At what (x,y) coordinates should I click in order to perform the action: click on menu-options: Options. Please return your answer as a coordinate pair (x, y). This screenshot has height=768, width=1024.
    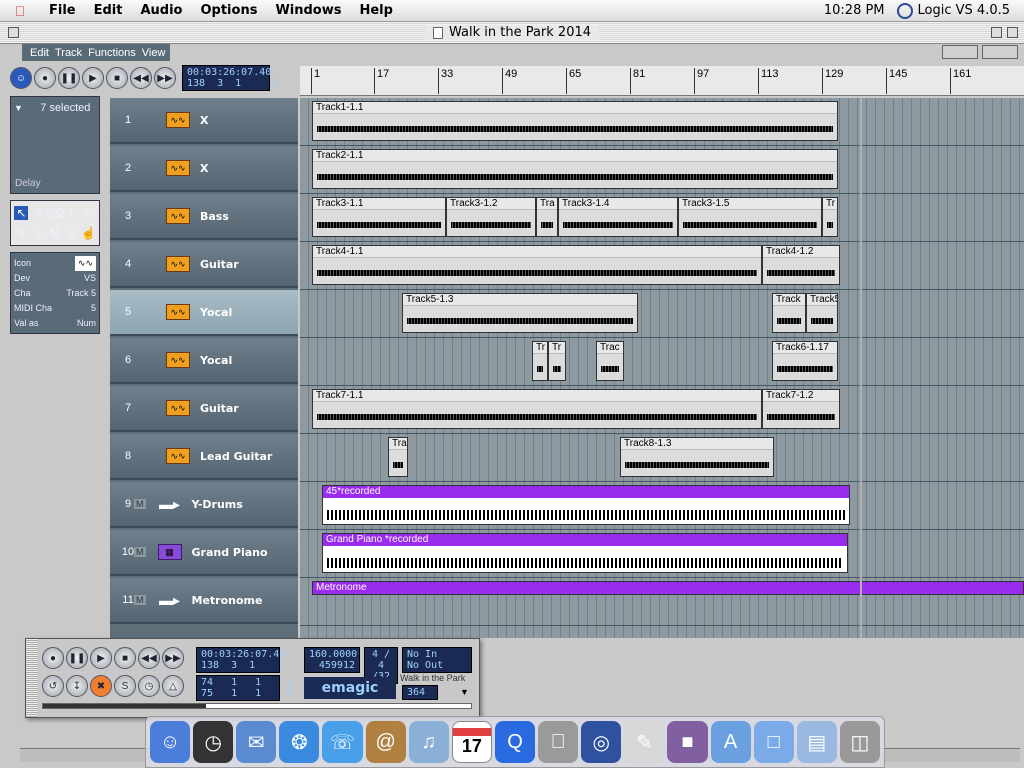
    Looking at the image, I should click on (228, 10).